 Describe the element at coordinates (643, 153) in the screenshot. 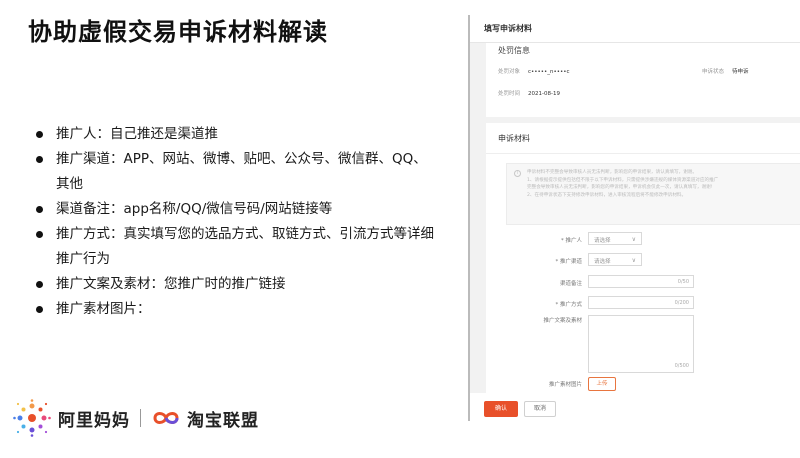

I see `section-divider` at that location.